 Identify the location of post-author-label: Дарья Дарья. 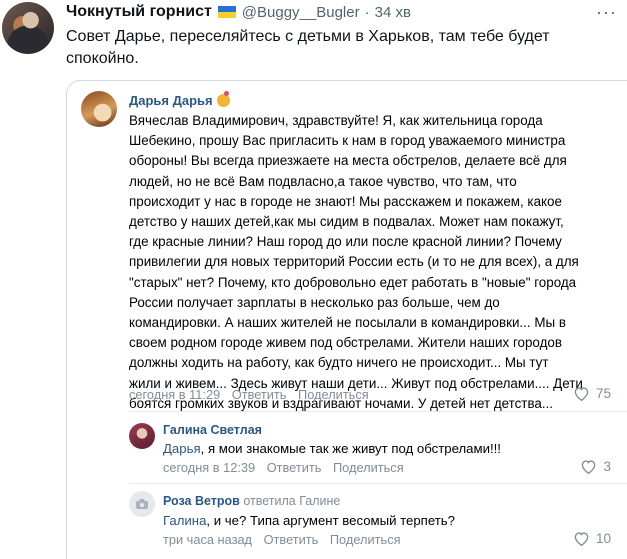
(171, 100).